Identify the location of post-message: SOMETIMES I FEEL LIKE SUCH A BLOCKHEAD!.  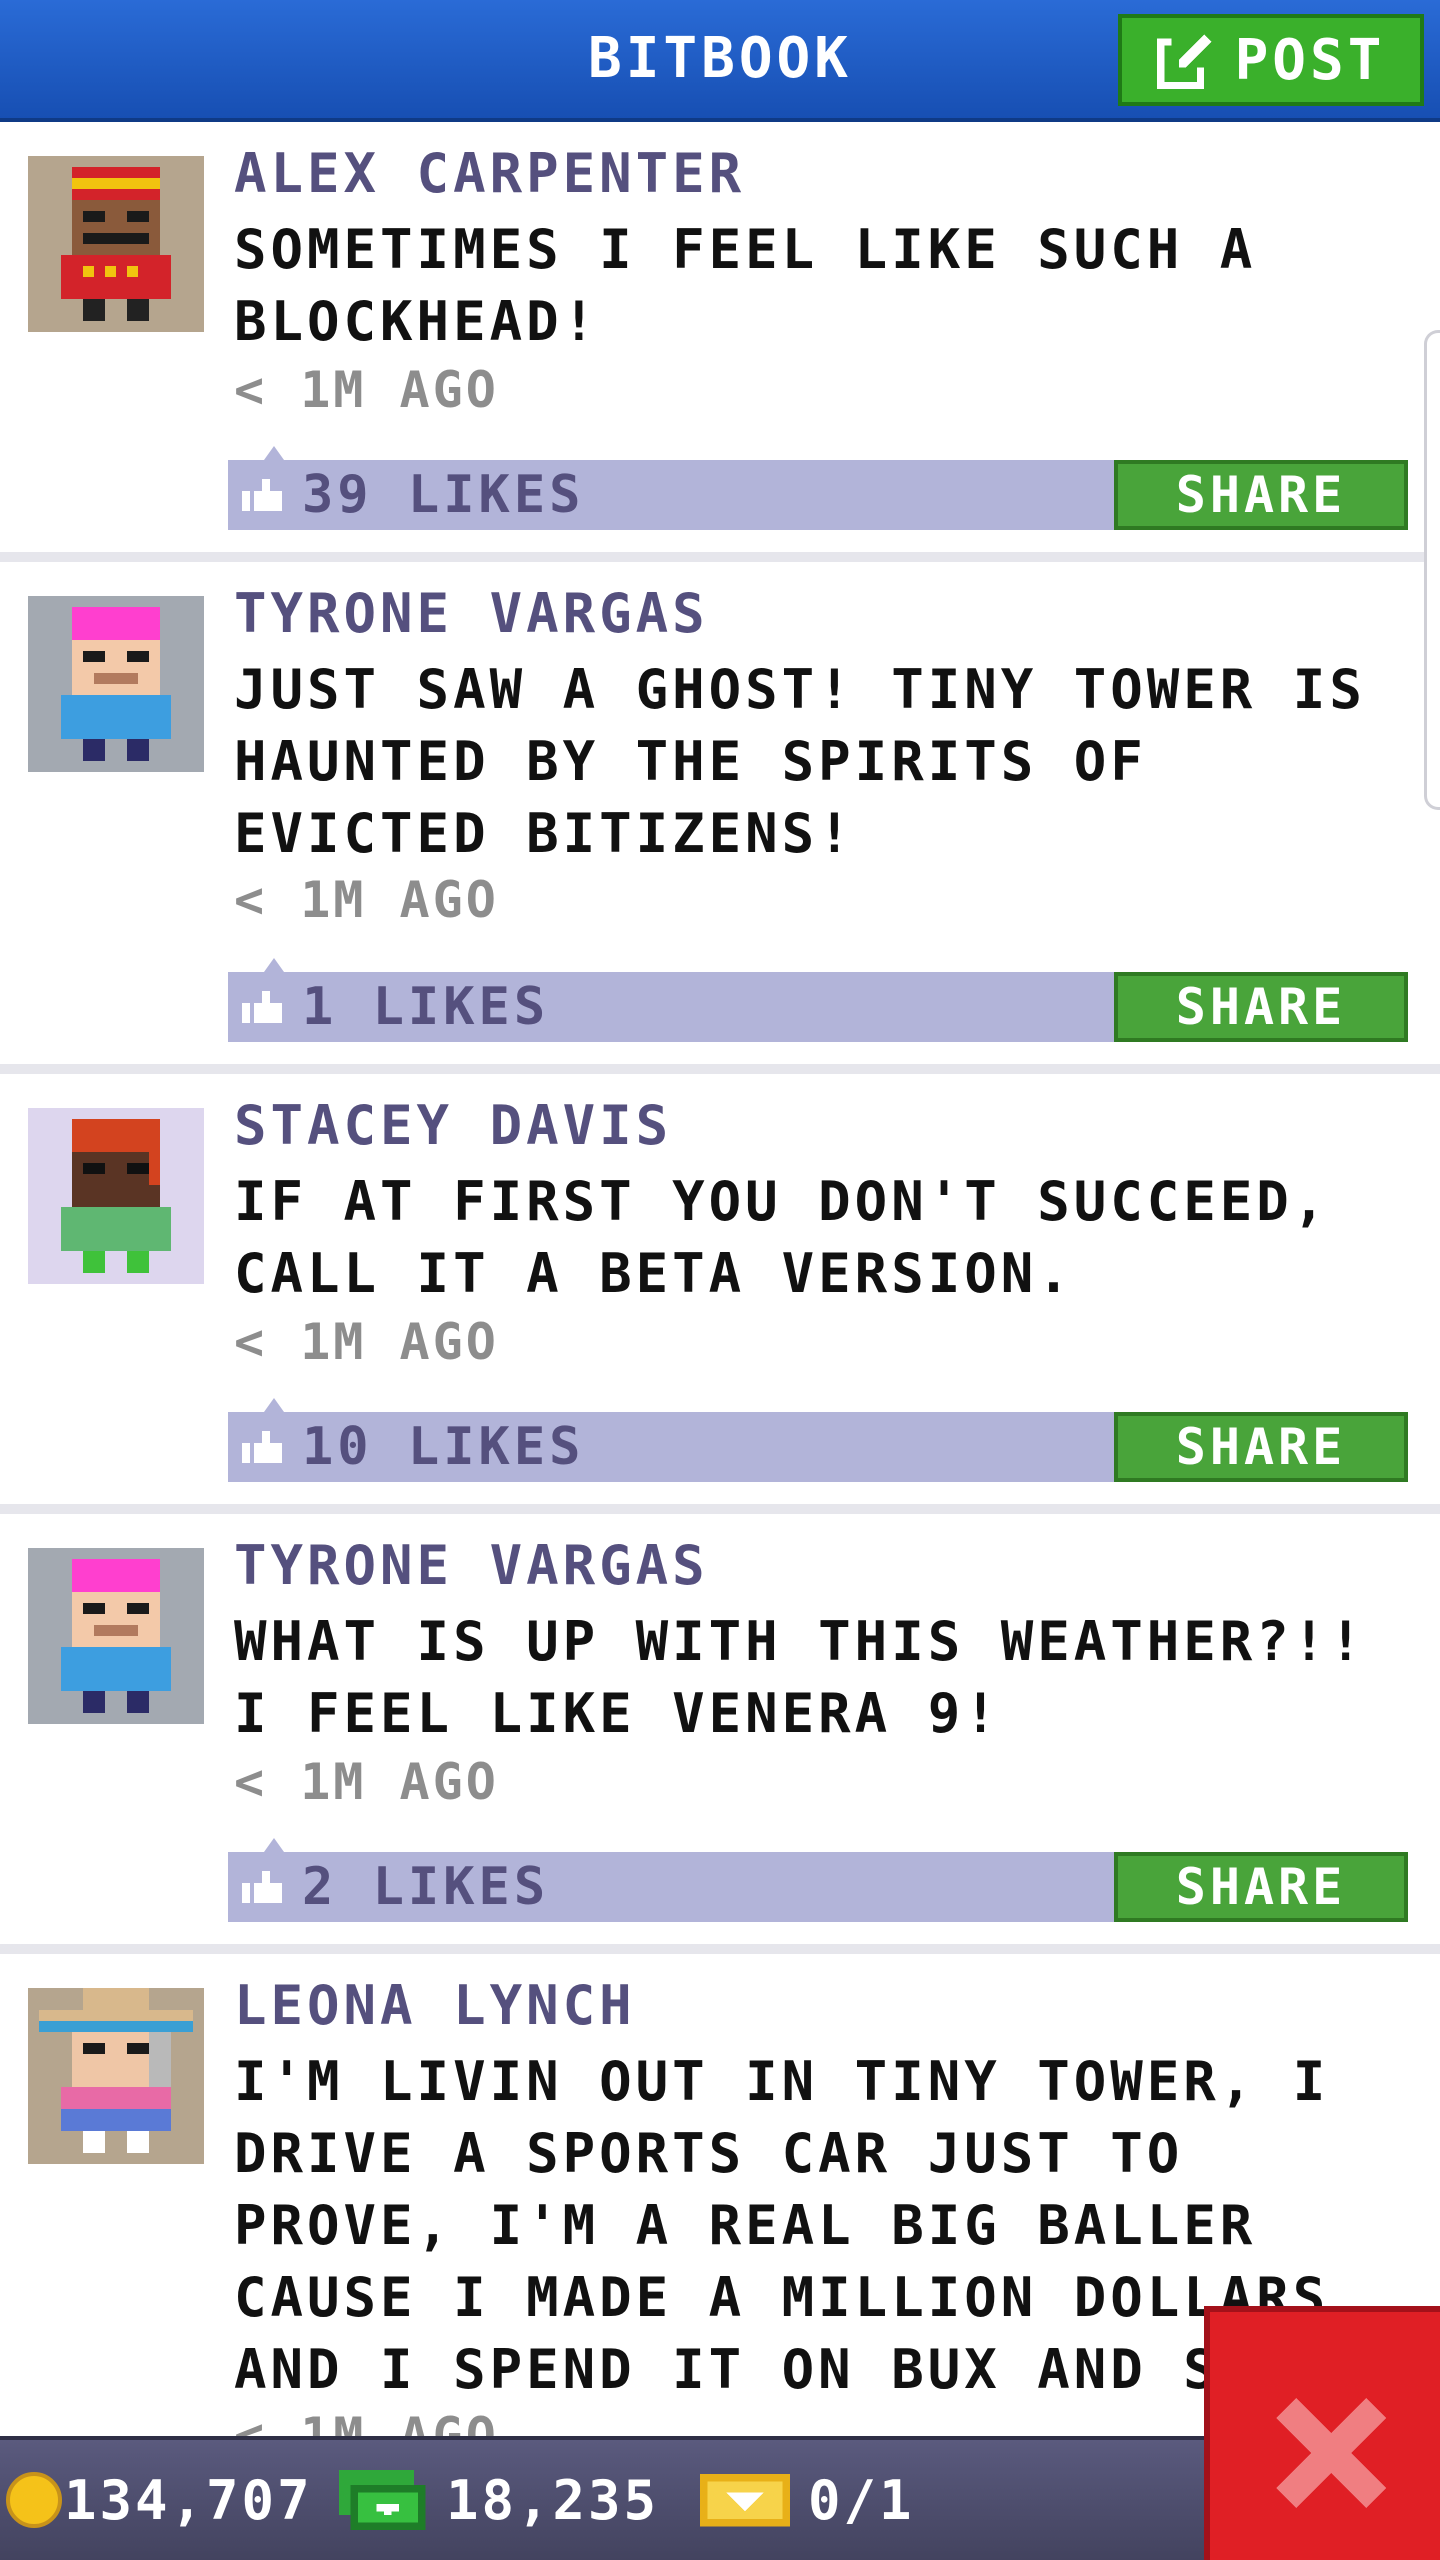
(745, 285).